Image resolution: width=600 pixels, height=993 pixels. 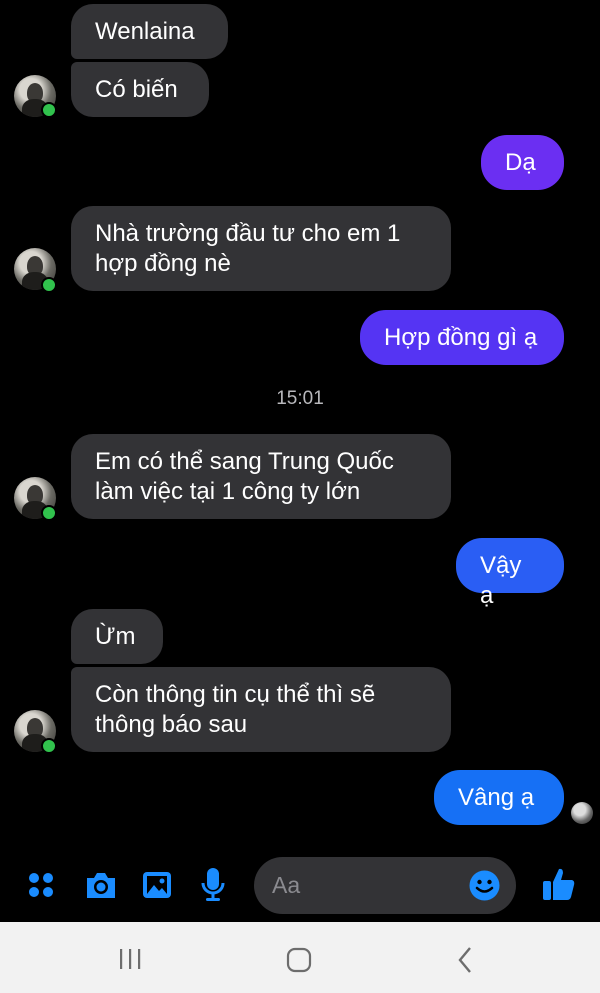 What do you see at coordinates (465, 960) in the screenshot?
I see `back-icon` at bounding box center [465, 960].